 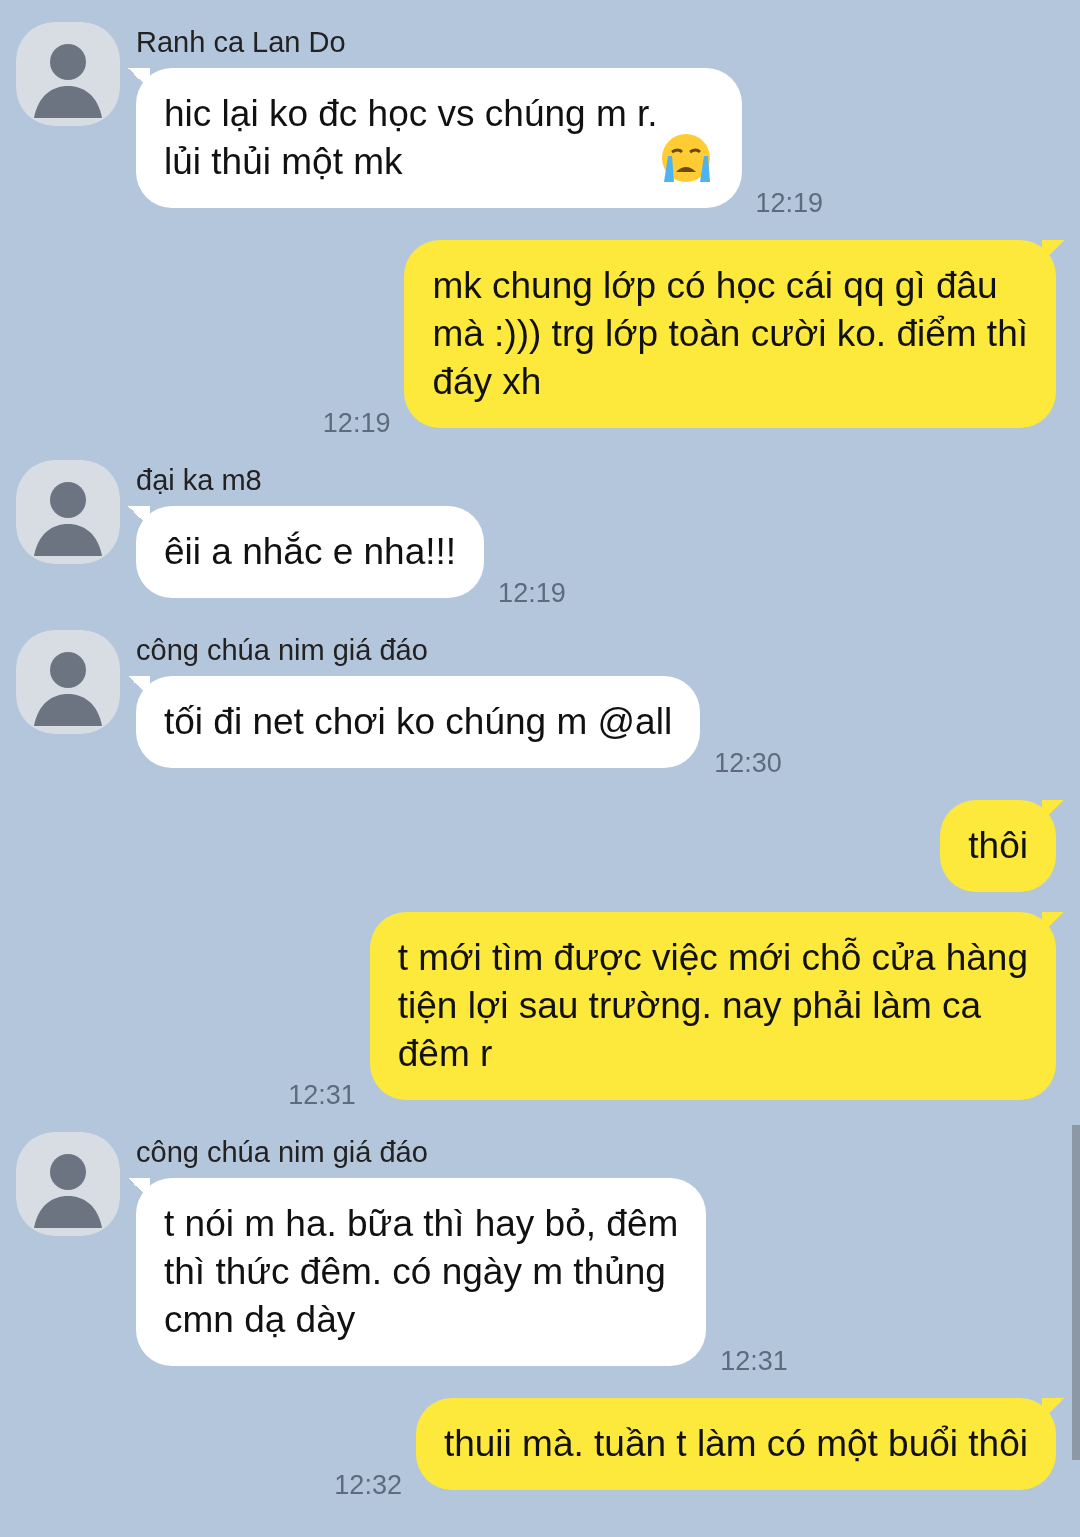 I want to click on message-text: mk chung lớp có học cái qq gì đâu mà :))) trg lớp toàn cười ko. điểm thì đáy xh, so click(x=730, y=334).